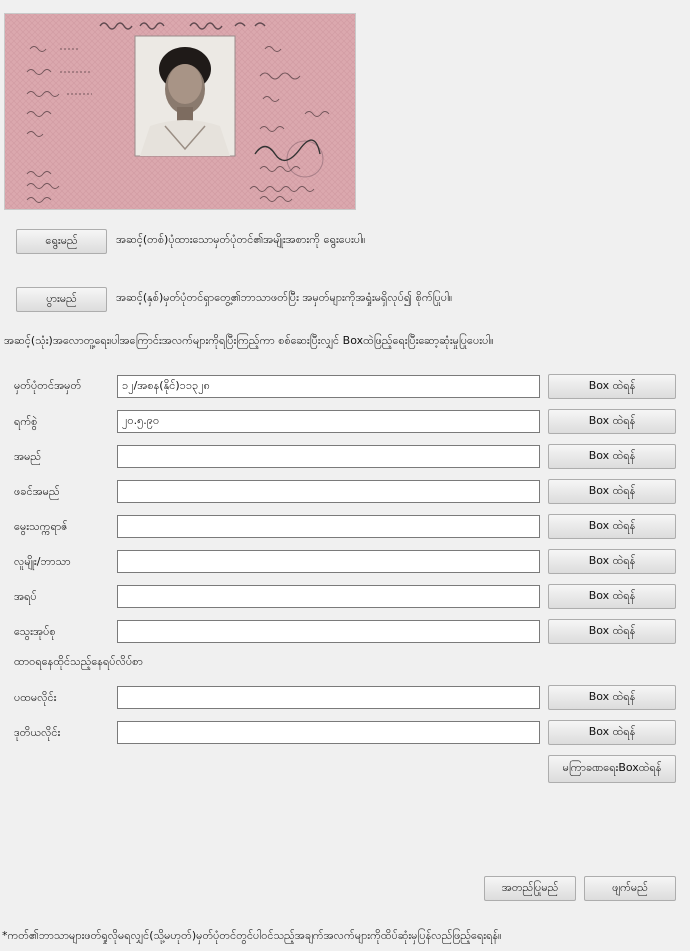  I want to click on blood-type-input, so click(328, 631).